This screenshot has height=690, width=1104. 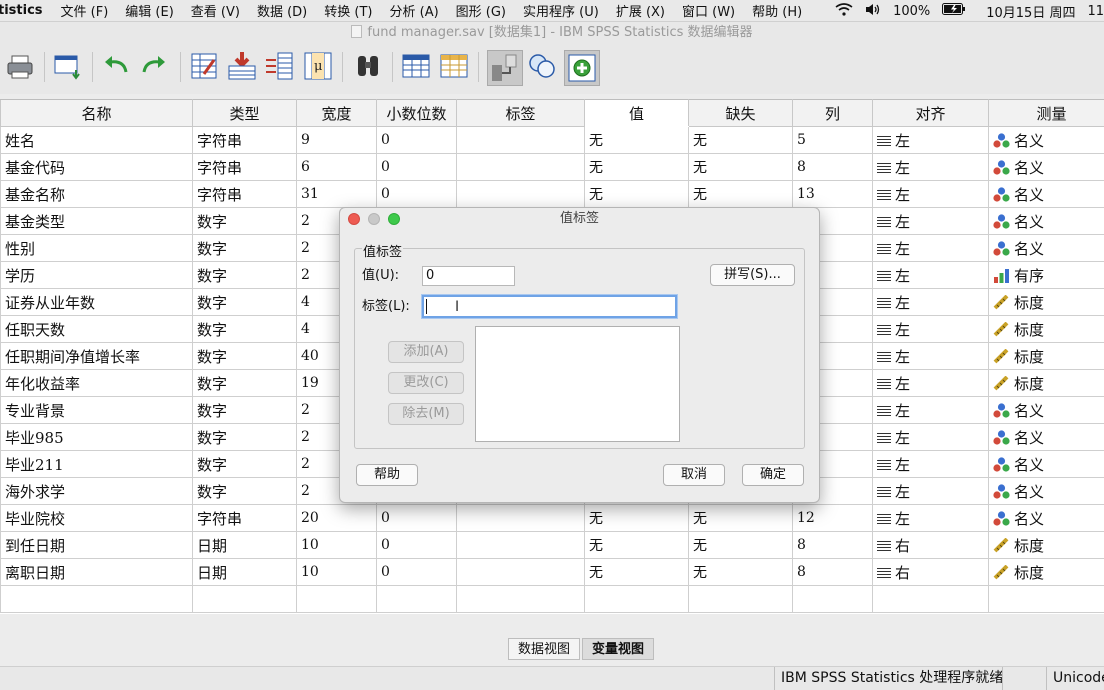 I want to click on cell-width: 9, so click(x=336, y=140).